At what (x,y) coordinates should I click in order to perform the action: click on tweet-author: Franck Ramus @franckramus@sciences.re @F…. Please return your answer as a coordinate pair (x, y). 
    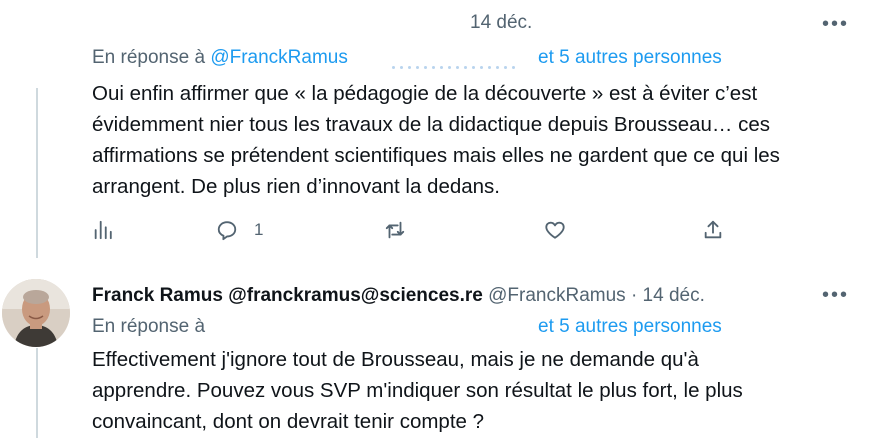
    Looking at the image, I should click on (398, 296).